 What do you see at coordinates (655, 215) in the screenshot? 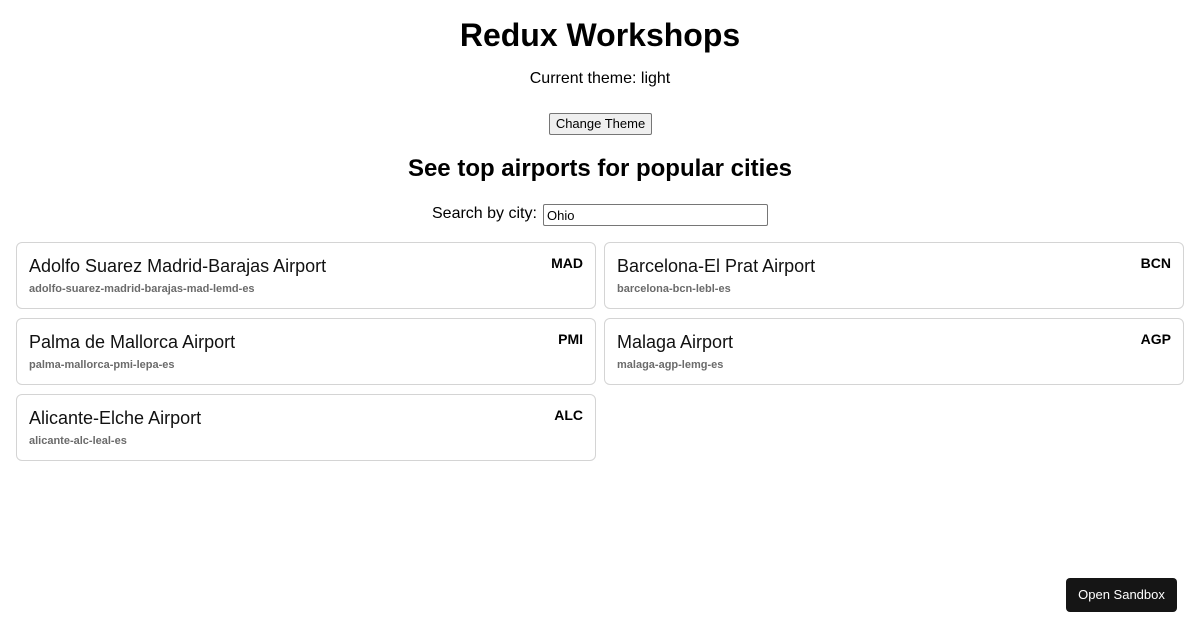
I see `city-search-input` at bounding box center [655, 215].